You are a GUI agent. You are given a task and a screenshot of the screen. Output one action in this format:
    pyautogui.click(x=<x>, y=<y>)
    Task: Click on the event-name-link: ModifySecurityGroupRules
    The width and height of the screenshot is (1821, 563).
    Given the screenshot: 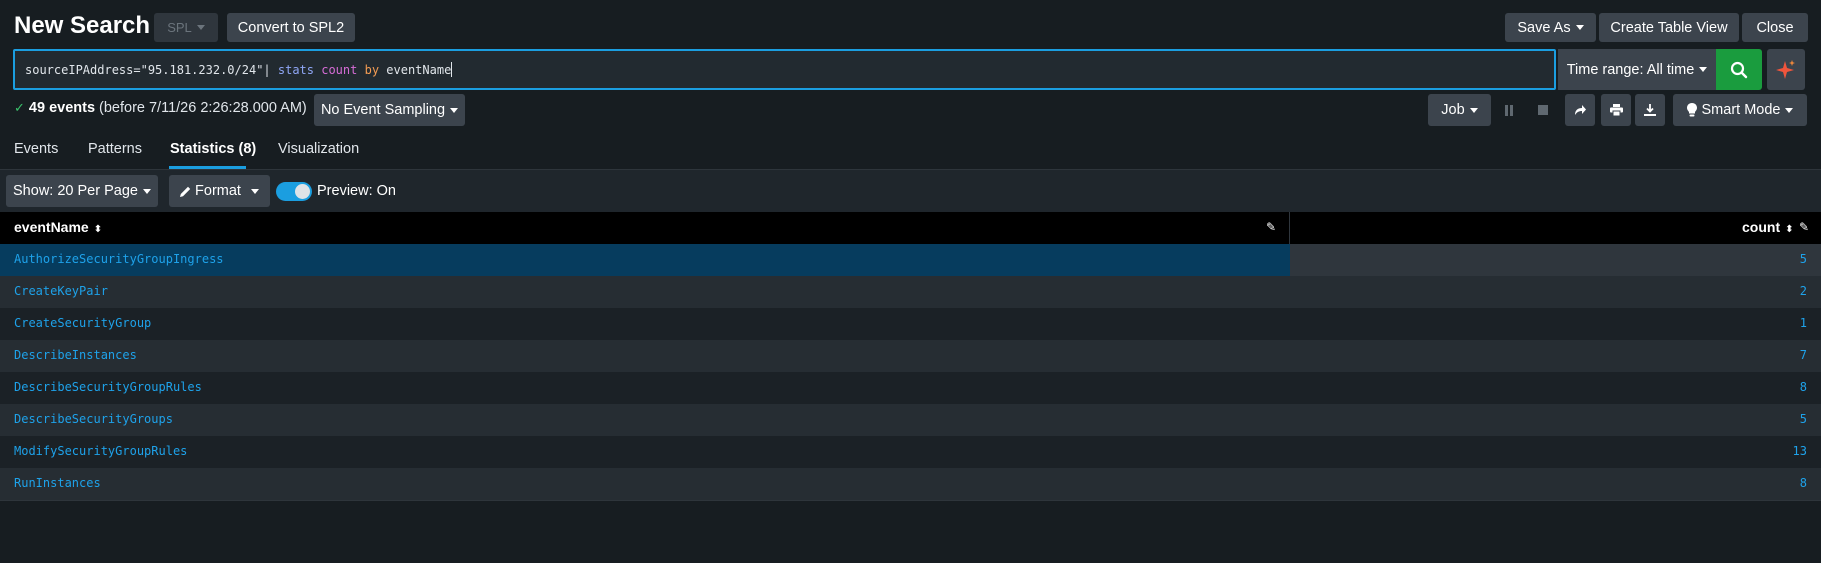 What is the action you would take?
    pyautogui.click(x=100, y=451)
    